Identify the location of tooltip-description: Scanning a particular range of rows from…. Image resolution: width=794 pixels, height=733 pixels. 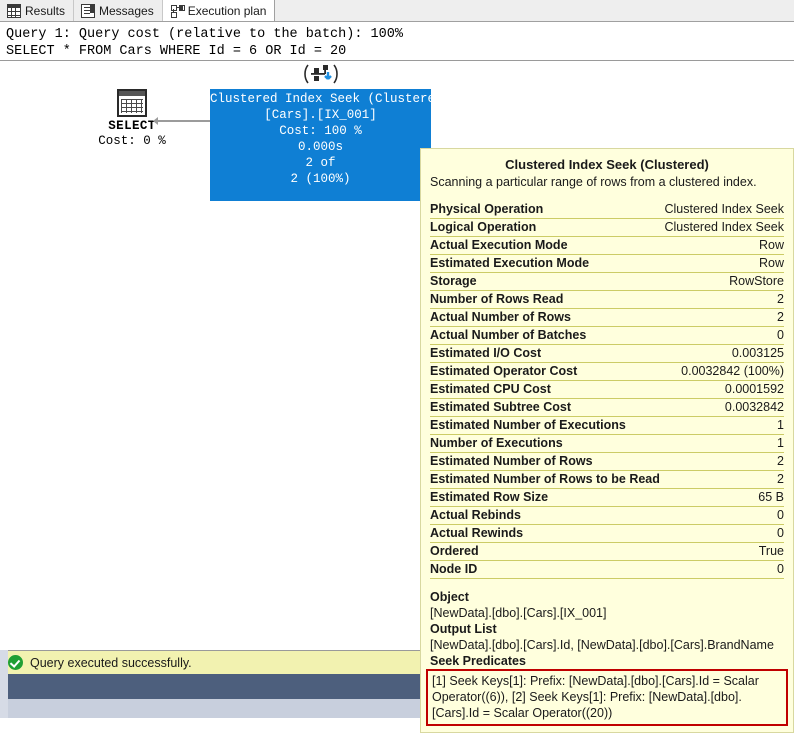
(593, 182).